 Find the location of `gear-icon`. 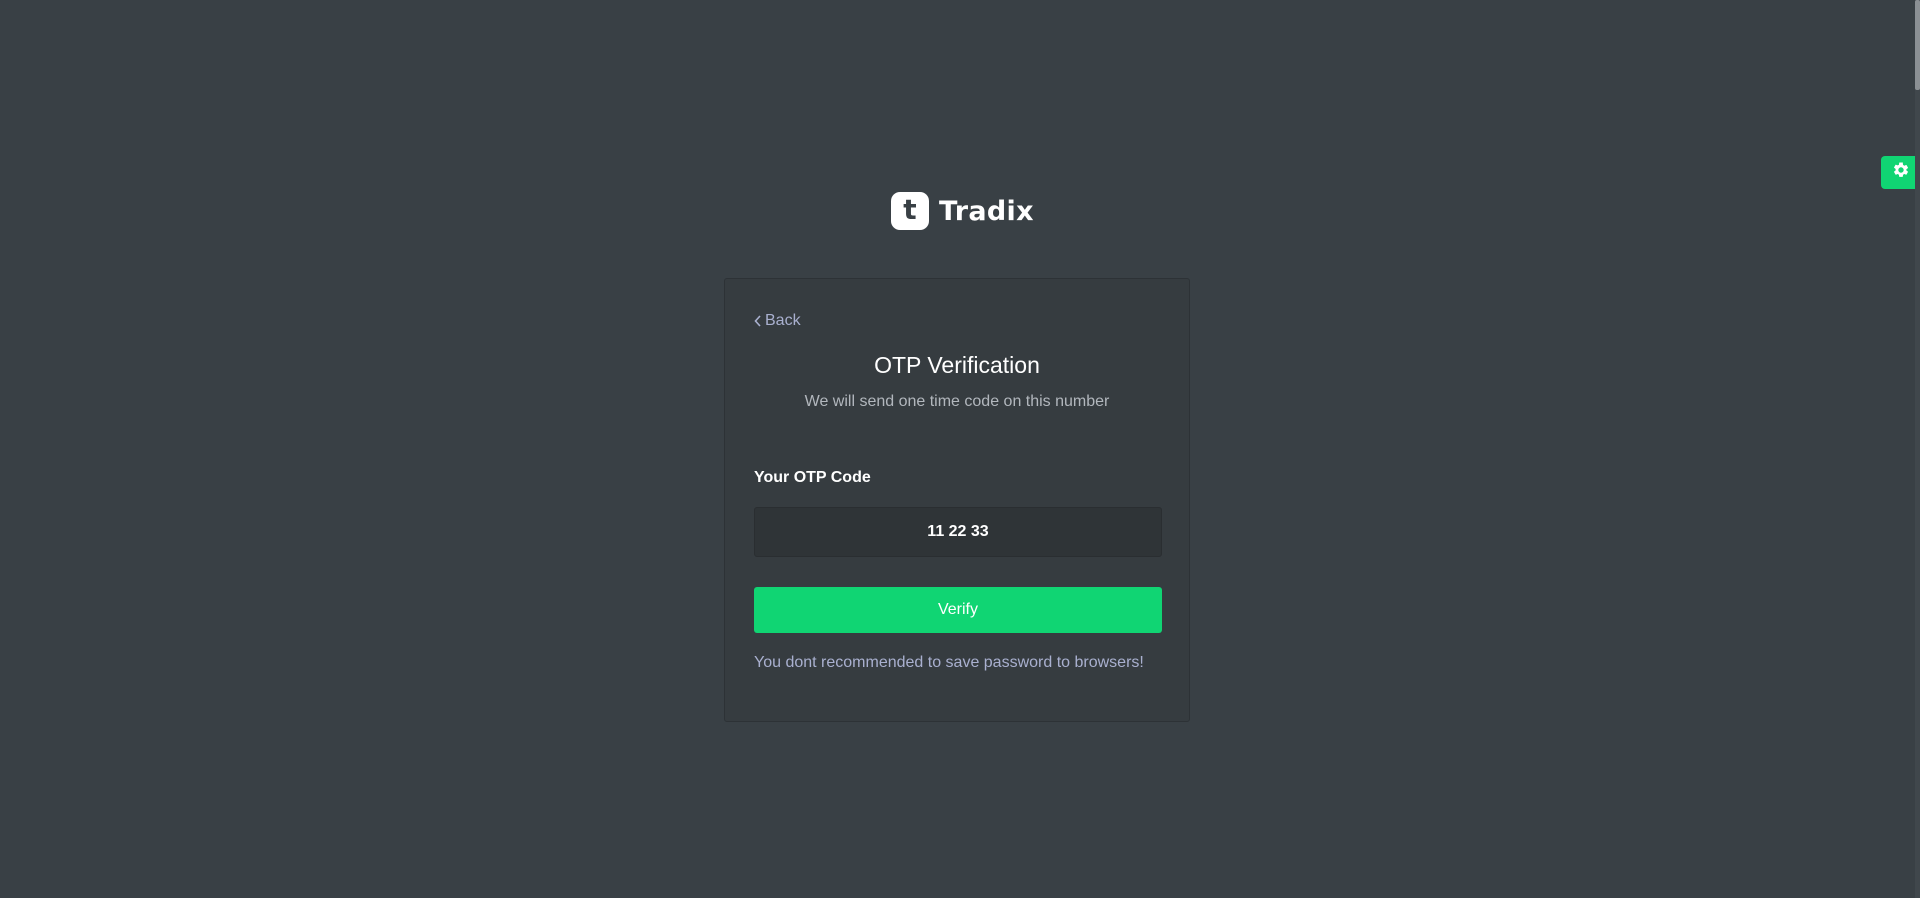

gear-icon is located at coordinates (1901, 172).